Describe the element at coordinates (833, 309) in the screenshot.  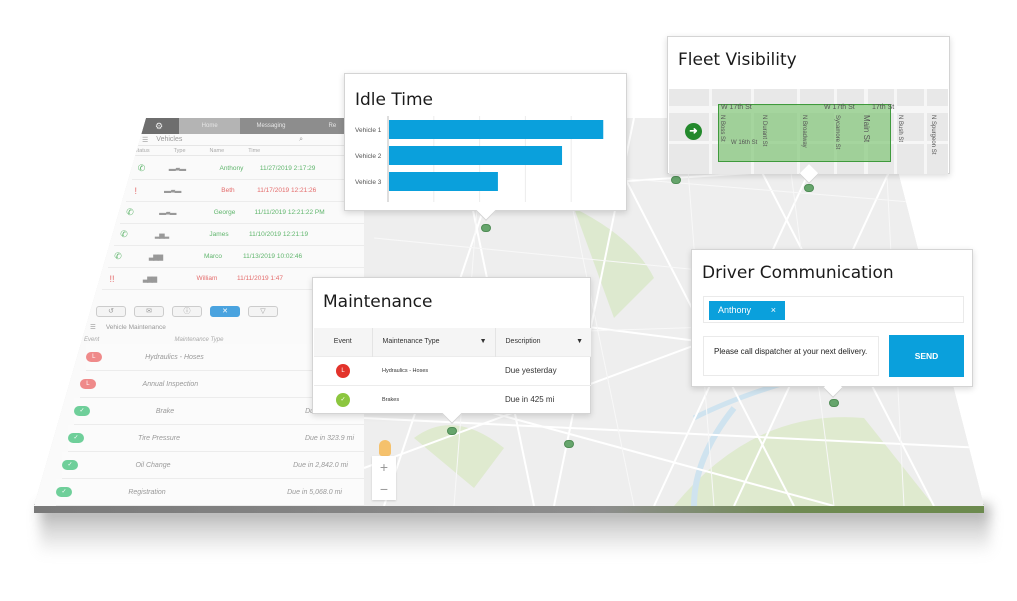
I see `recipient-field: Anthony ×` at that location.